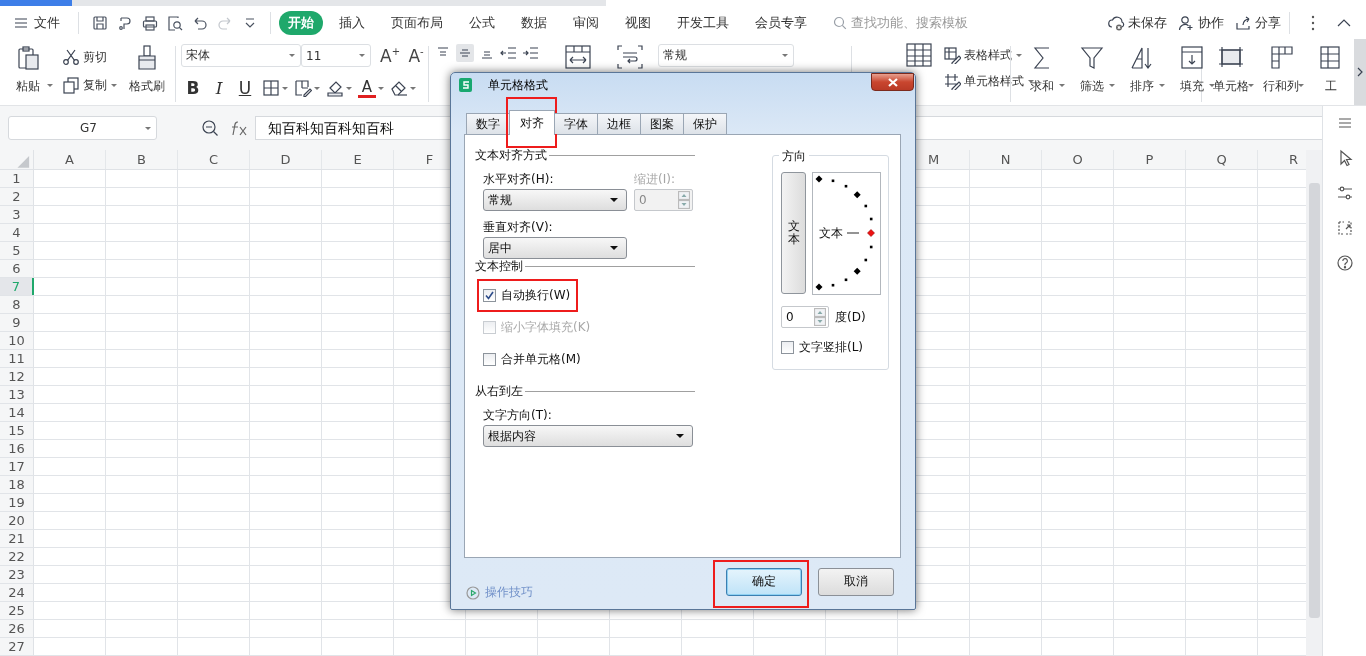 This screenshot has width=1366, height=656. What do you see at coordinates (831, 233) in the screenshot?
I see `dial-label: 文本` at bounding box center [831, 233].